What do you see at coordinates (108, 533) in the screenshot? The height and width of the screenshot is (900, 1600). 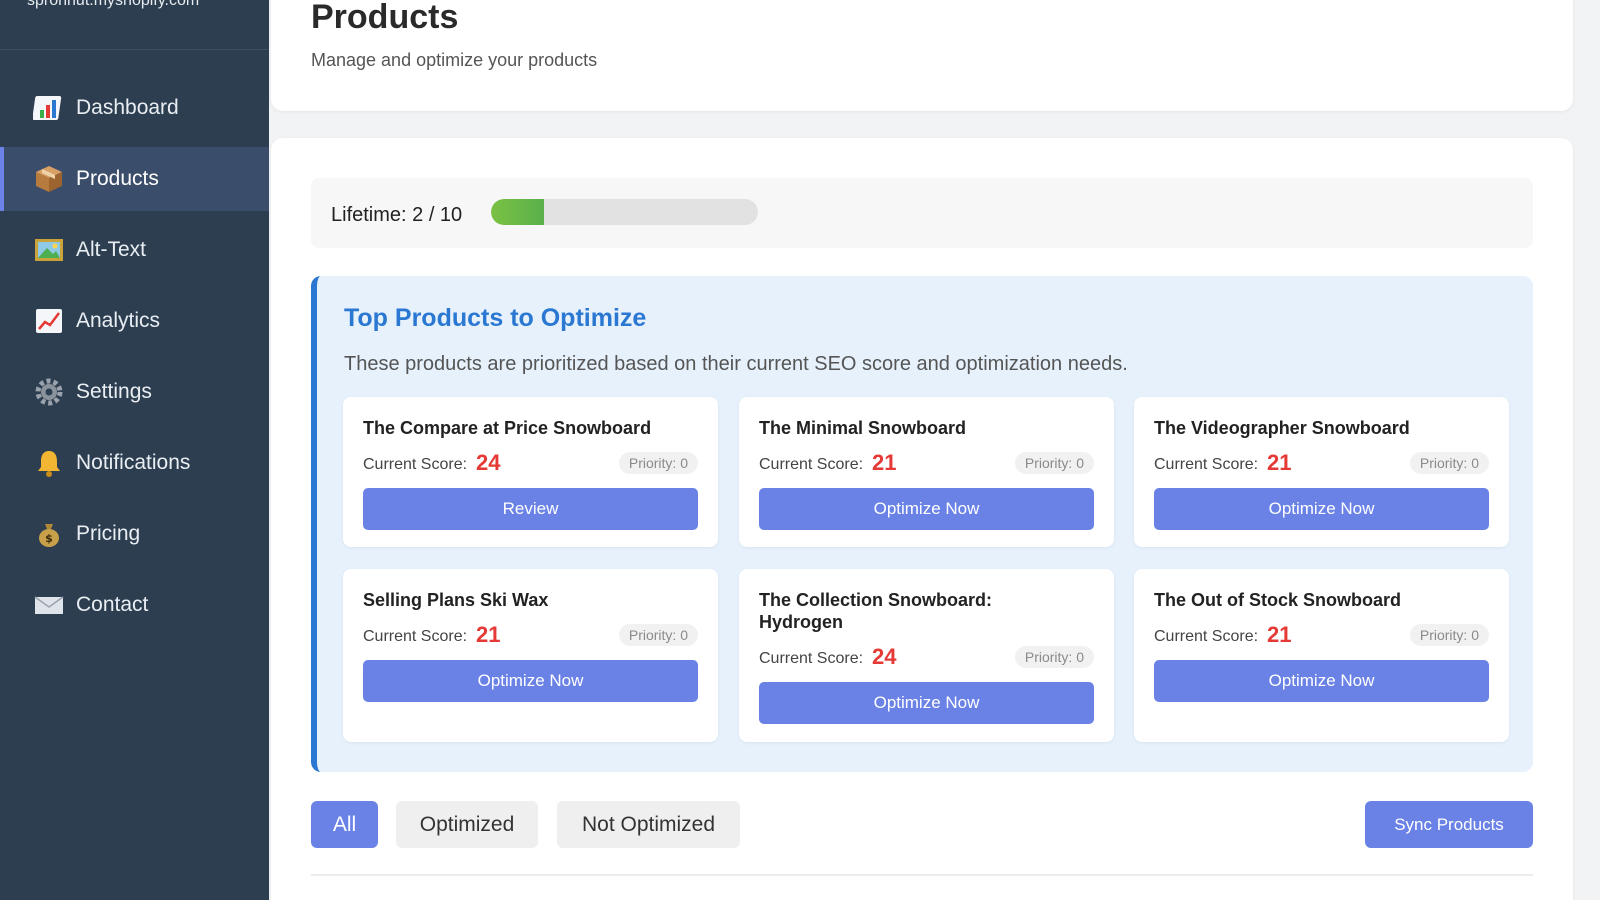 I see `sidebar-item-label: Pricing` at bounding box center [108, 533].